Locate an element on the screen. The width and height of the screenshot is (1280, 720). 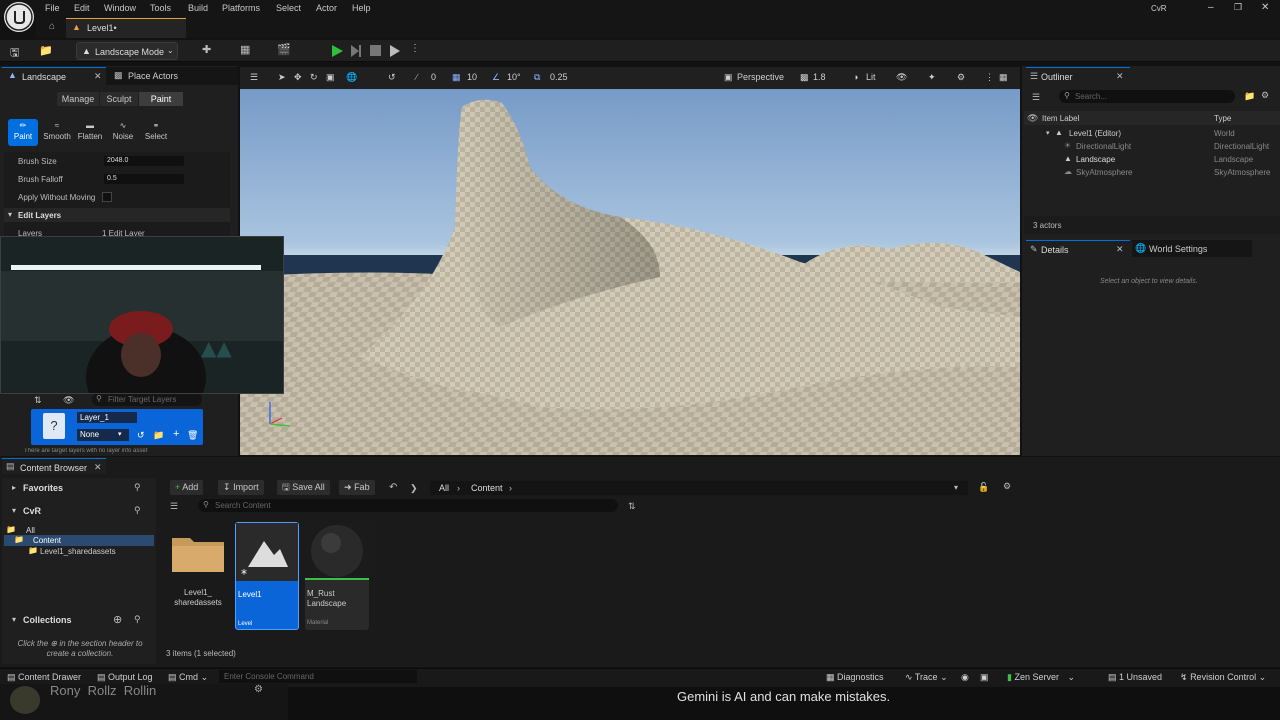
play-icon is located at coordinates (337, 51).